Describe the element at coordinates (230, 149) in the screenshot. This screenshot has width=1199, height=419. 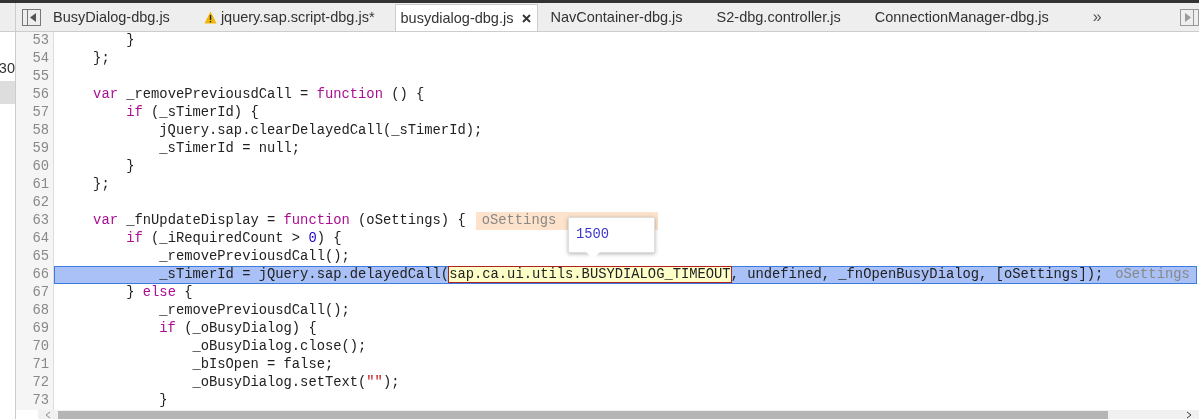
I see `code-line: _sTimerId = null;` at that location.